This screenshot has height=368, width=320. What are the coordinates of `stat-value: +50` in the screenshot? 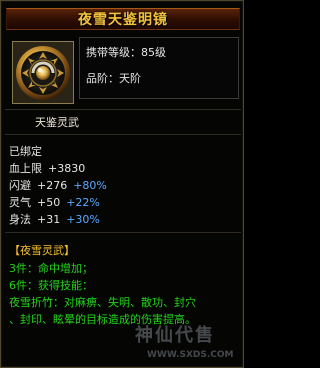 It's located at (49, 202).